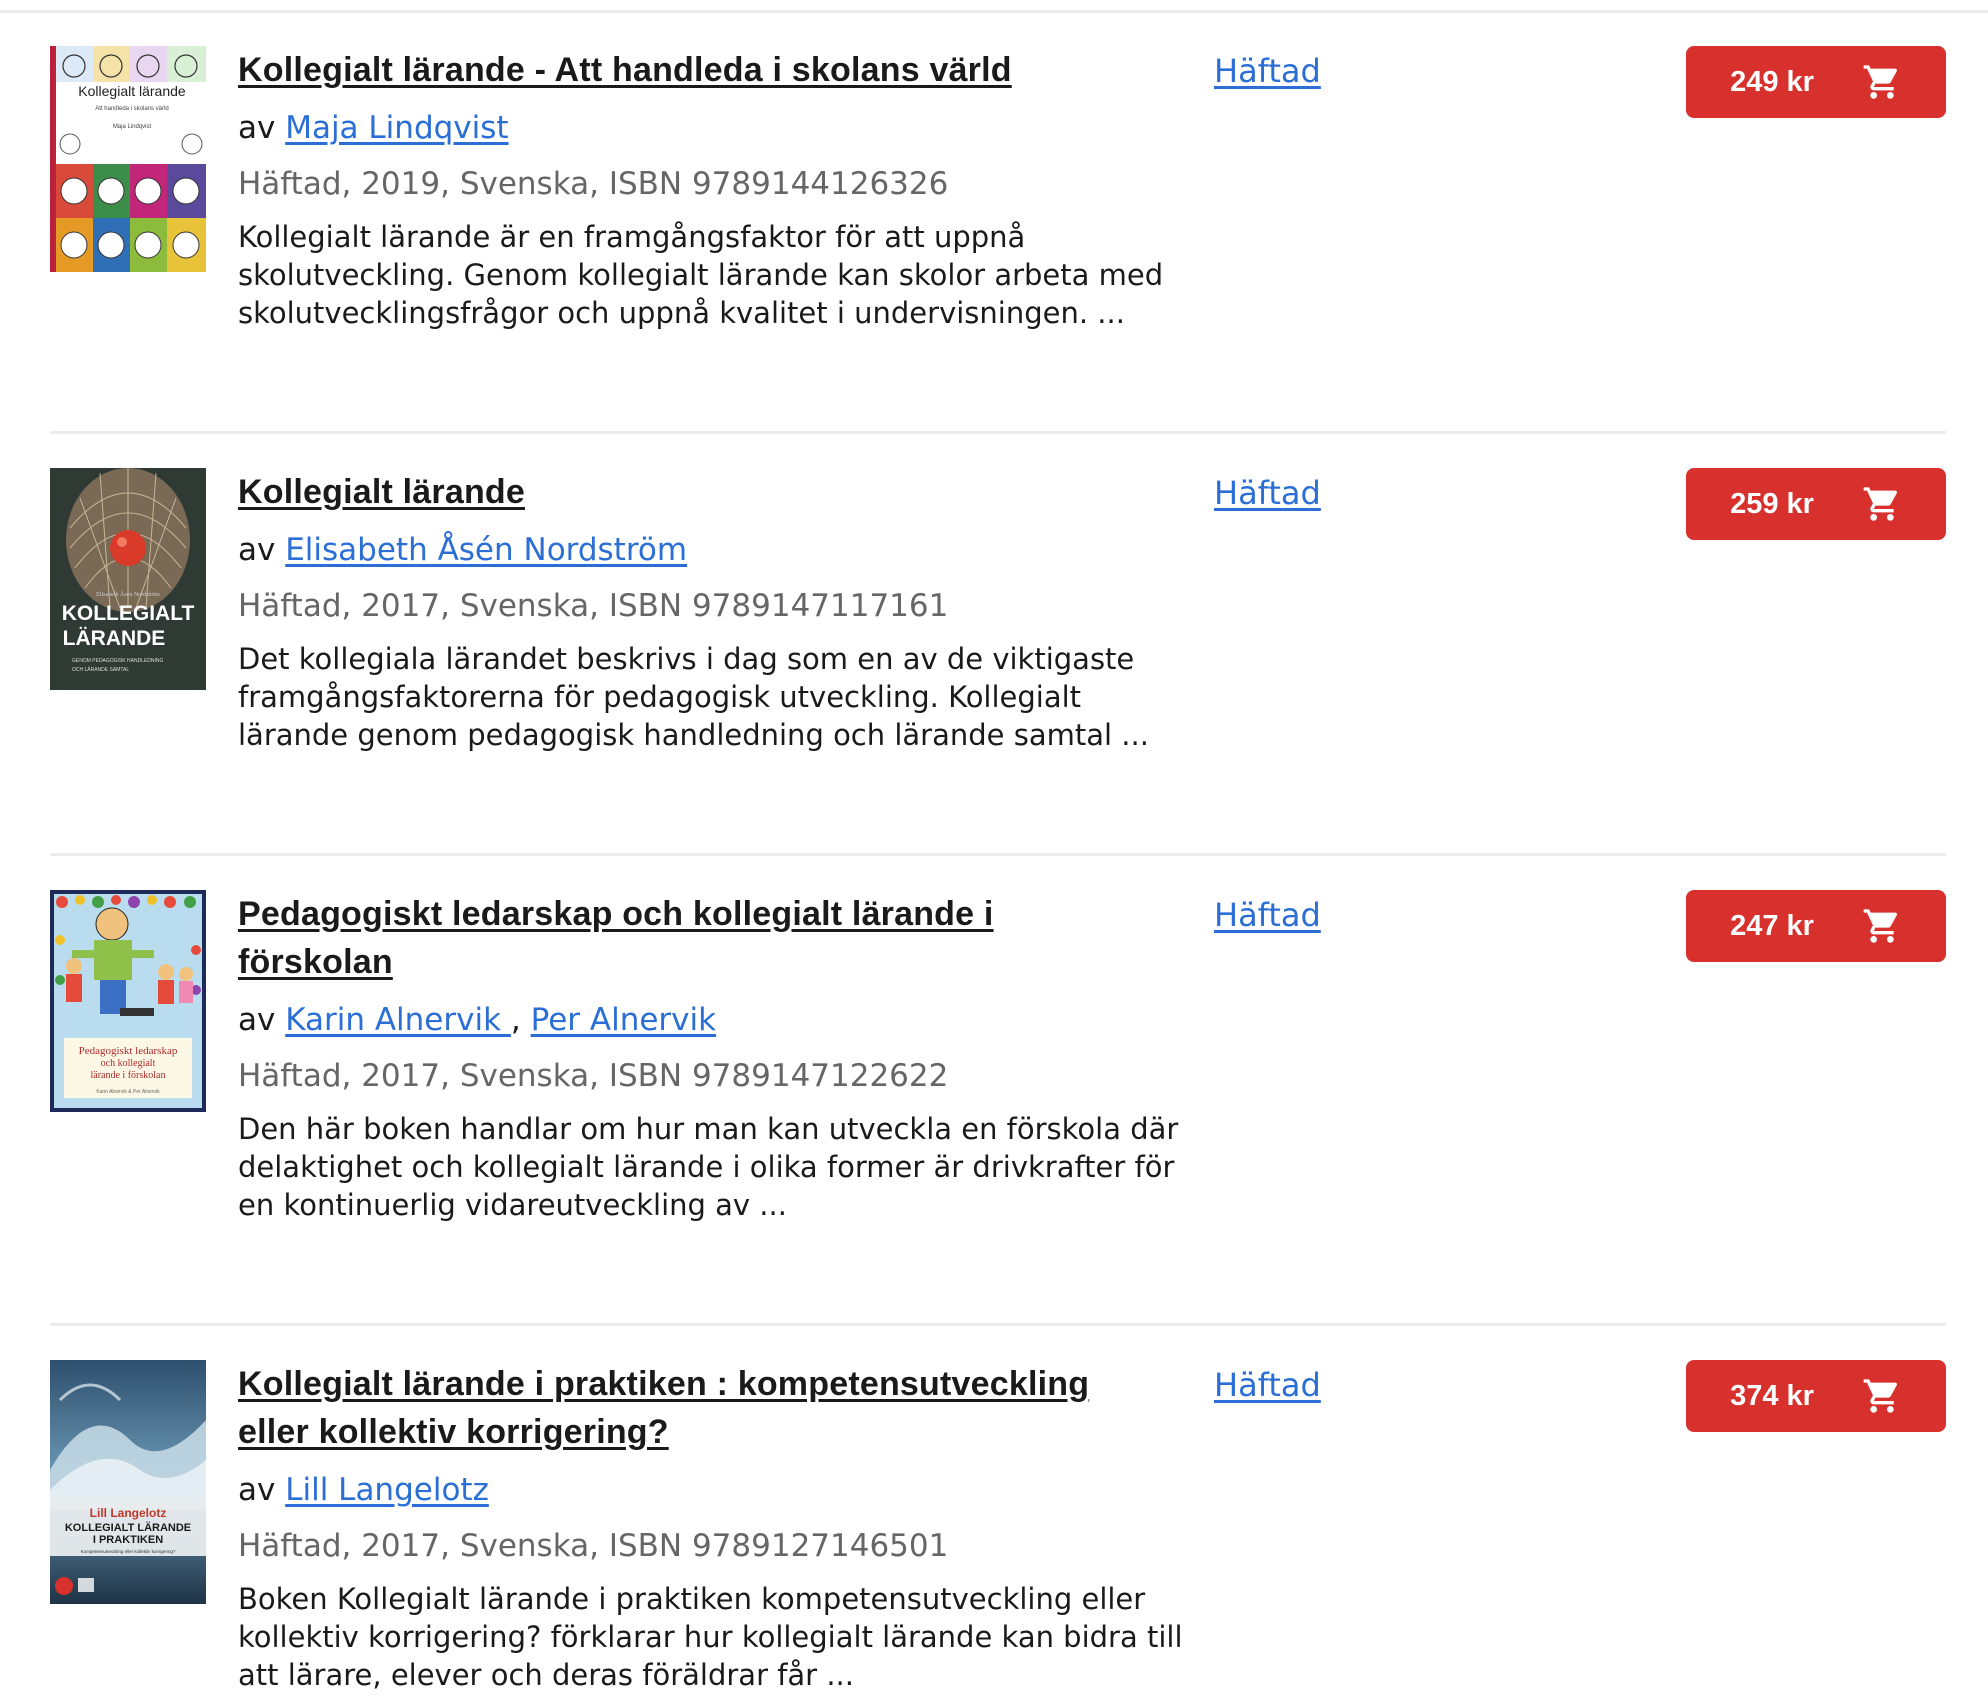 Image resolution: width=1988 pixels, height=1706 pixels. I want to click on price-label: 259 kr, so click(1772, 503).